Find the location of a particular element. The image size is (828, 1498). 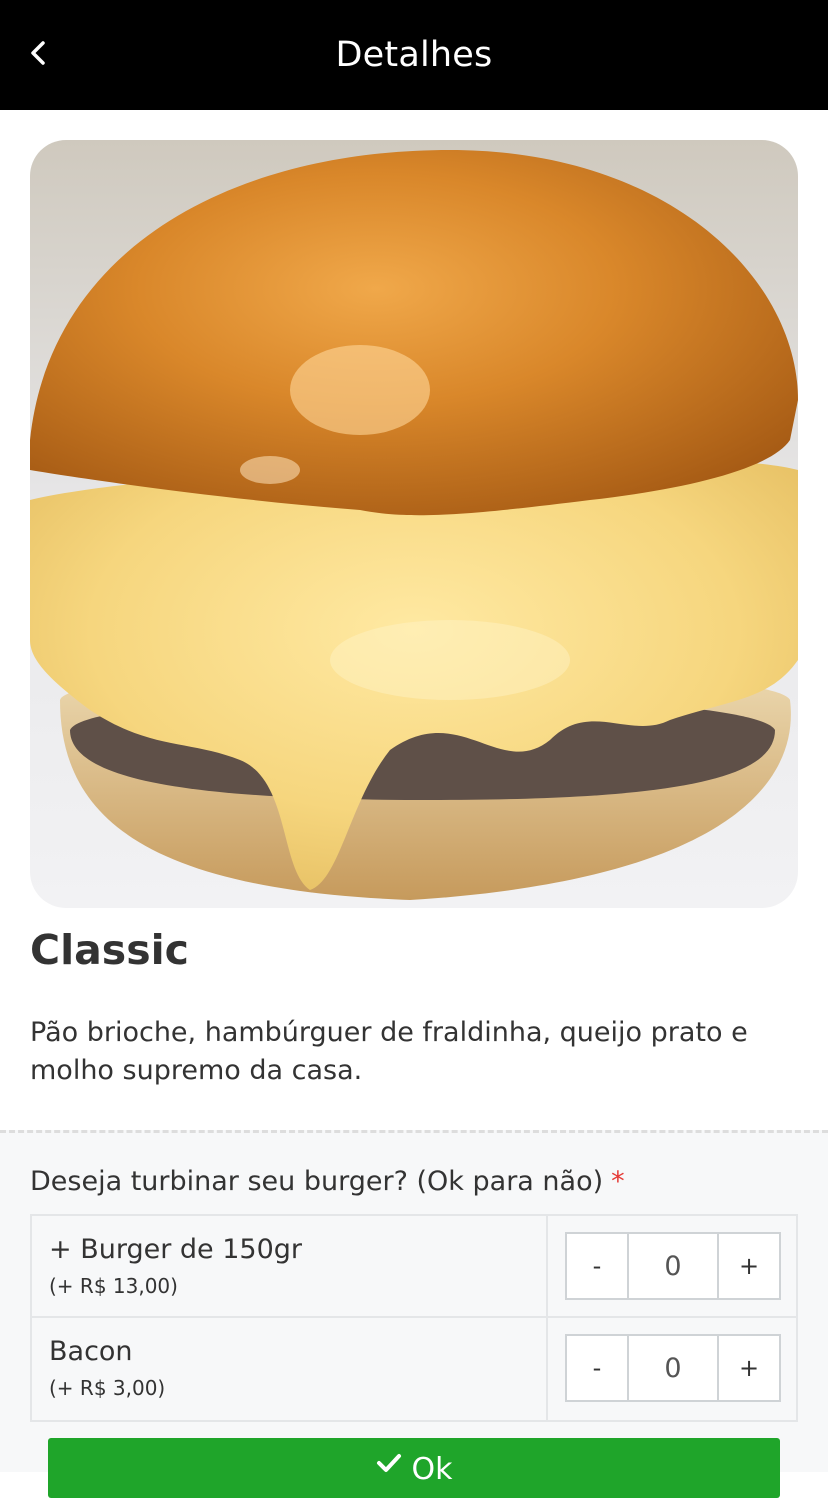

option-row: Bacon (+ R$ 3,00) - 0 + is located at coordinates (414, 1369).